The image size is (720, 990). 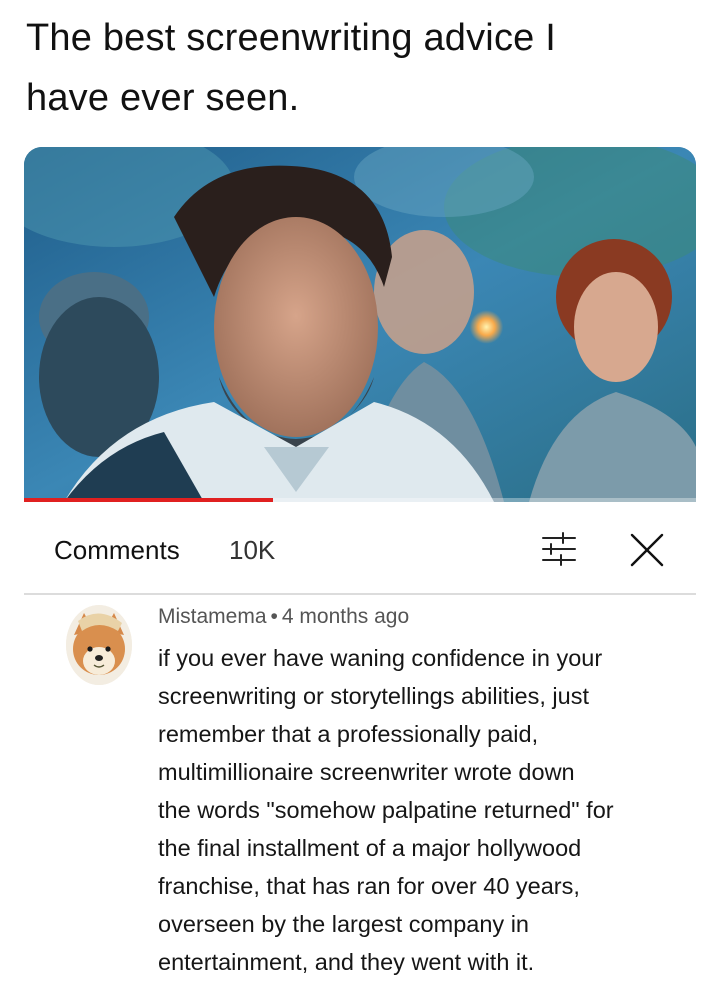 I want to click on comment-meta: Mistamema • 4 months ago, so click(x=283, y=617).